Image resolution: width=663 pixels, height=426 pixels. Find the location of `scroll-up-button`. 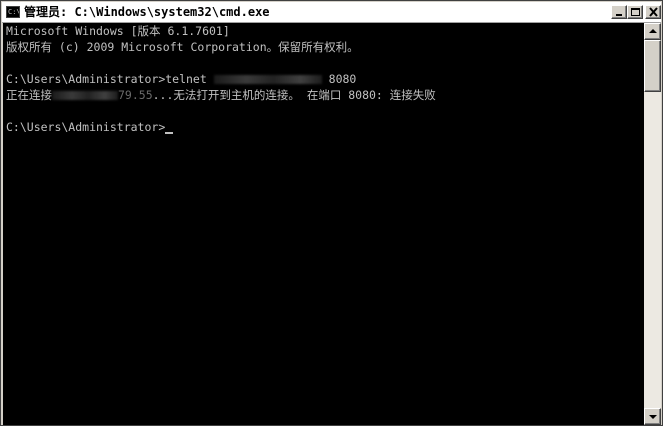

scroll-up-button is located at coordinates (652, 31).